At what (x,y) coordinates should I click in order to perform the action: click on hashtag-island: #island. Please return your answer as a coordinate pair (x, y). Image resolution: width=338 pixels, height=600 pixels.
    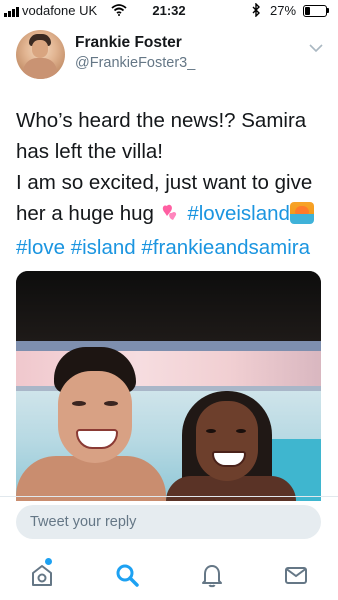
    Looking at the image, I should click on (103, 247).